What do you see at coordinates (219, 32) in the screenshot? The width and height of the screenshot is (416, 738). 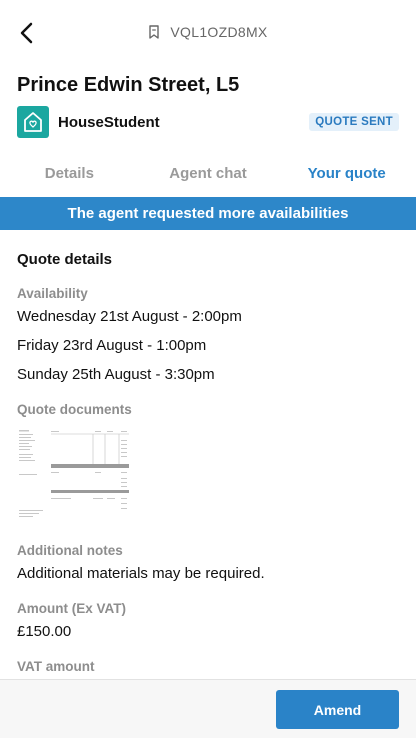 I see `reference-text: VQL1OZD8MX` at bounding box center [219, 32].